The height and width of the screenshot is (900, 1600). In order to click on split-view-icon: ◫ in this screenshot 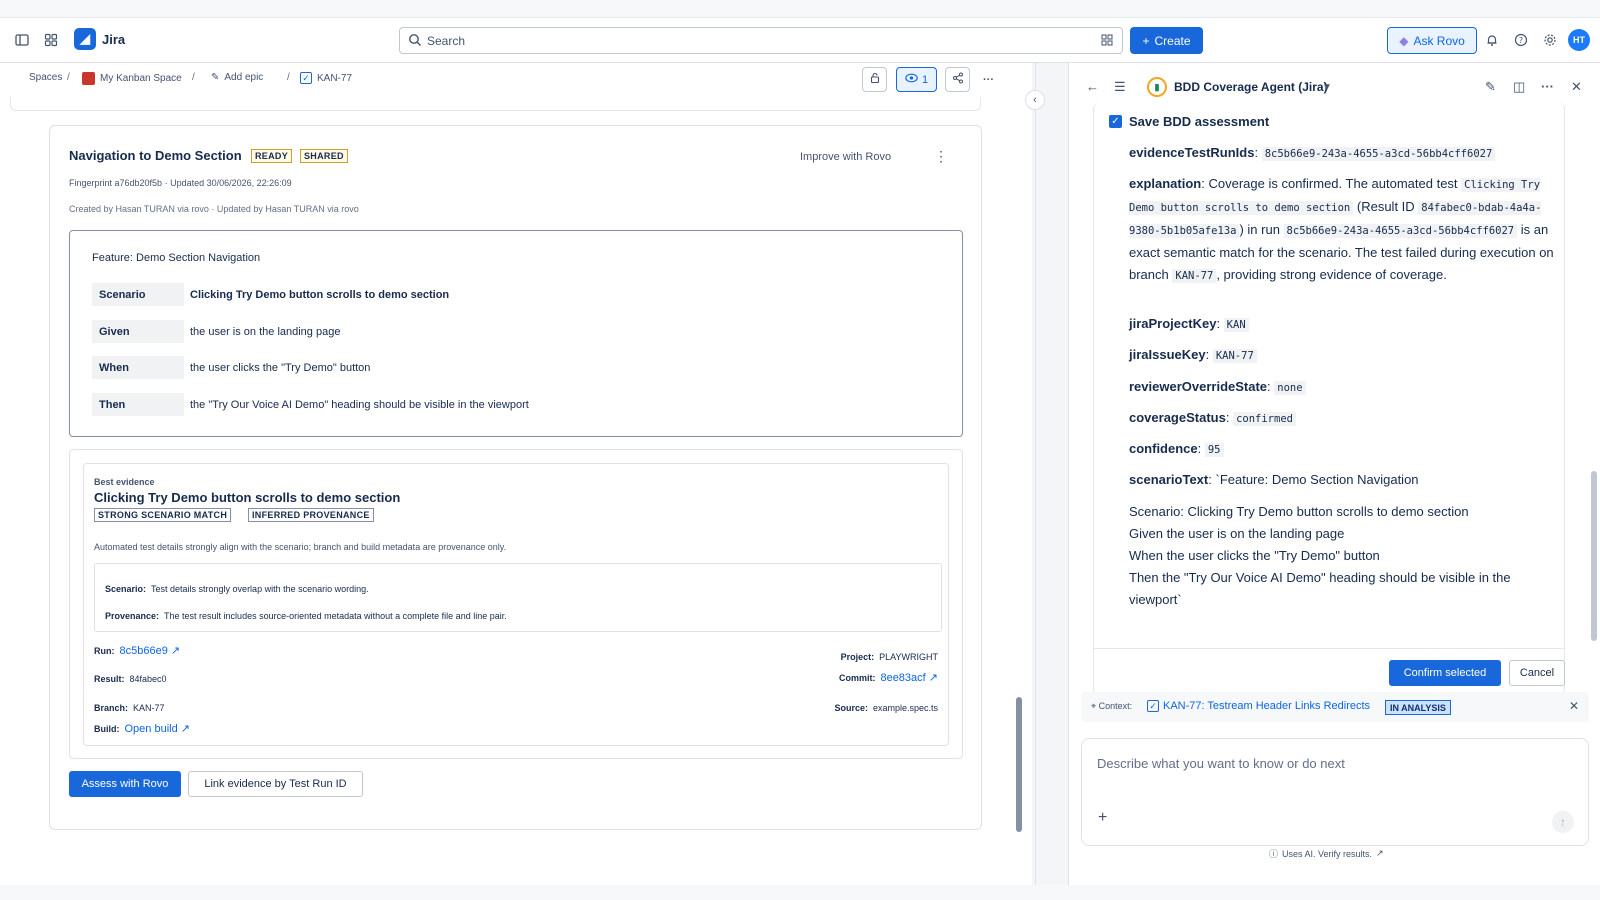, I will do `click(1519, 87)`.